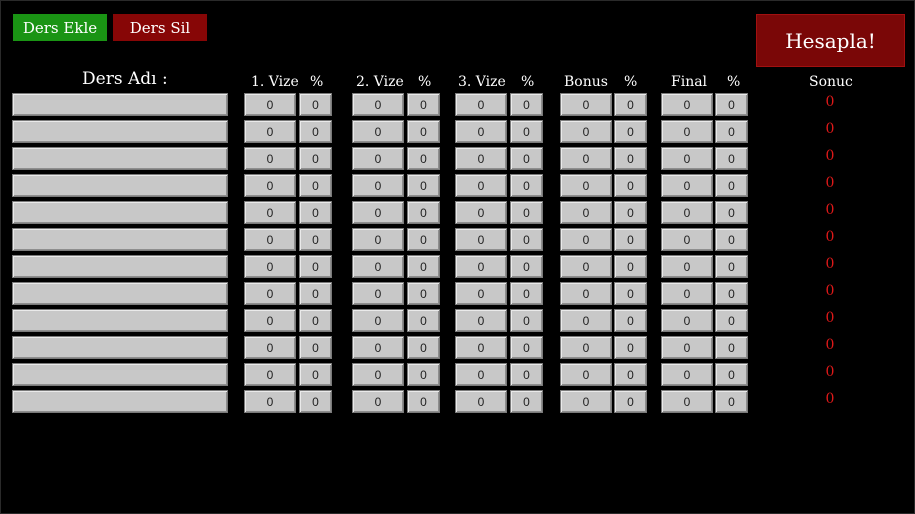 This screenshot has width=915, height=514. I want to click on calculate-button: Hesapla!, so click(830, 40).